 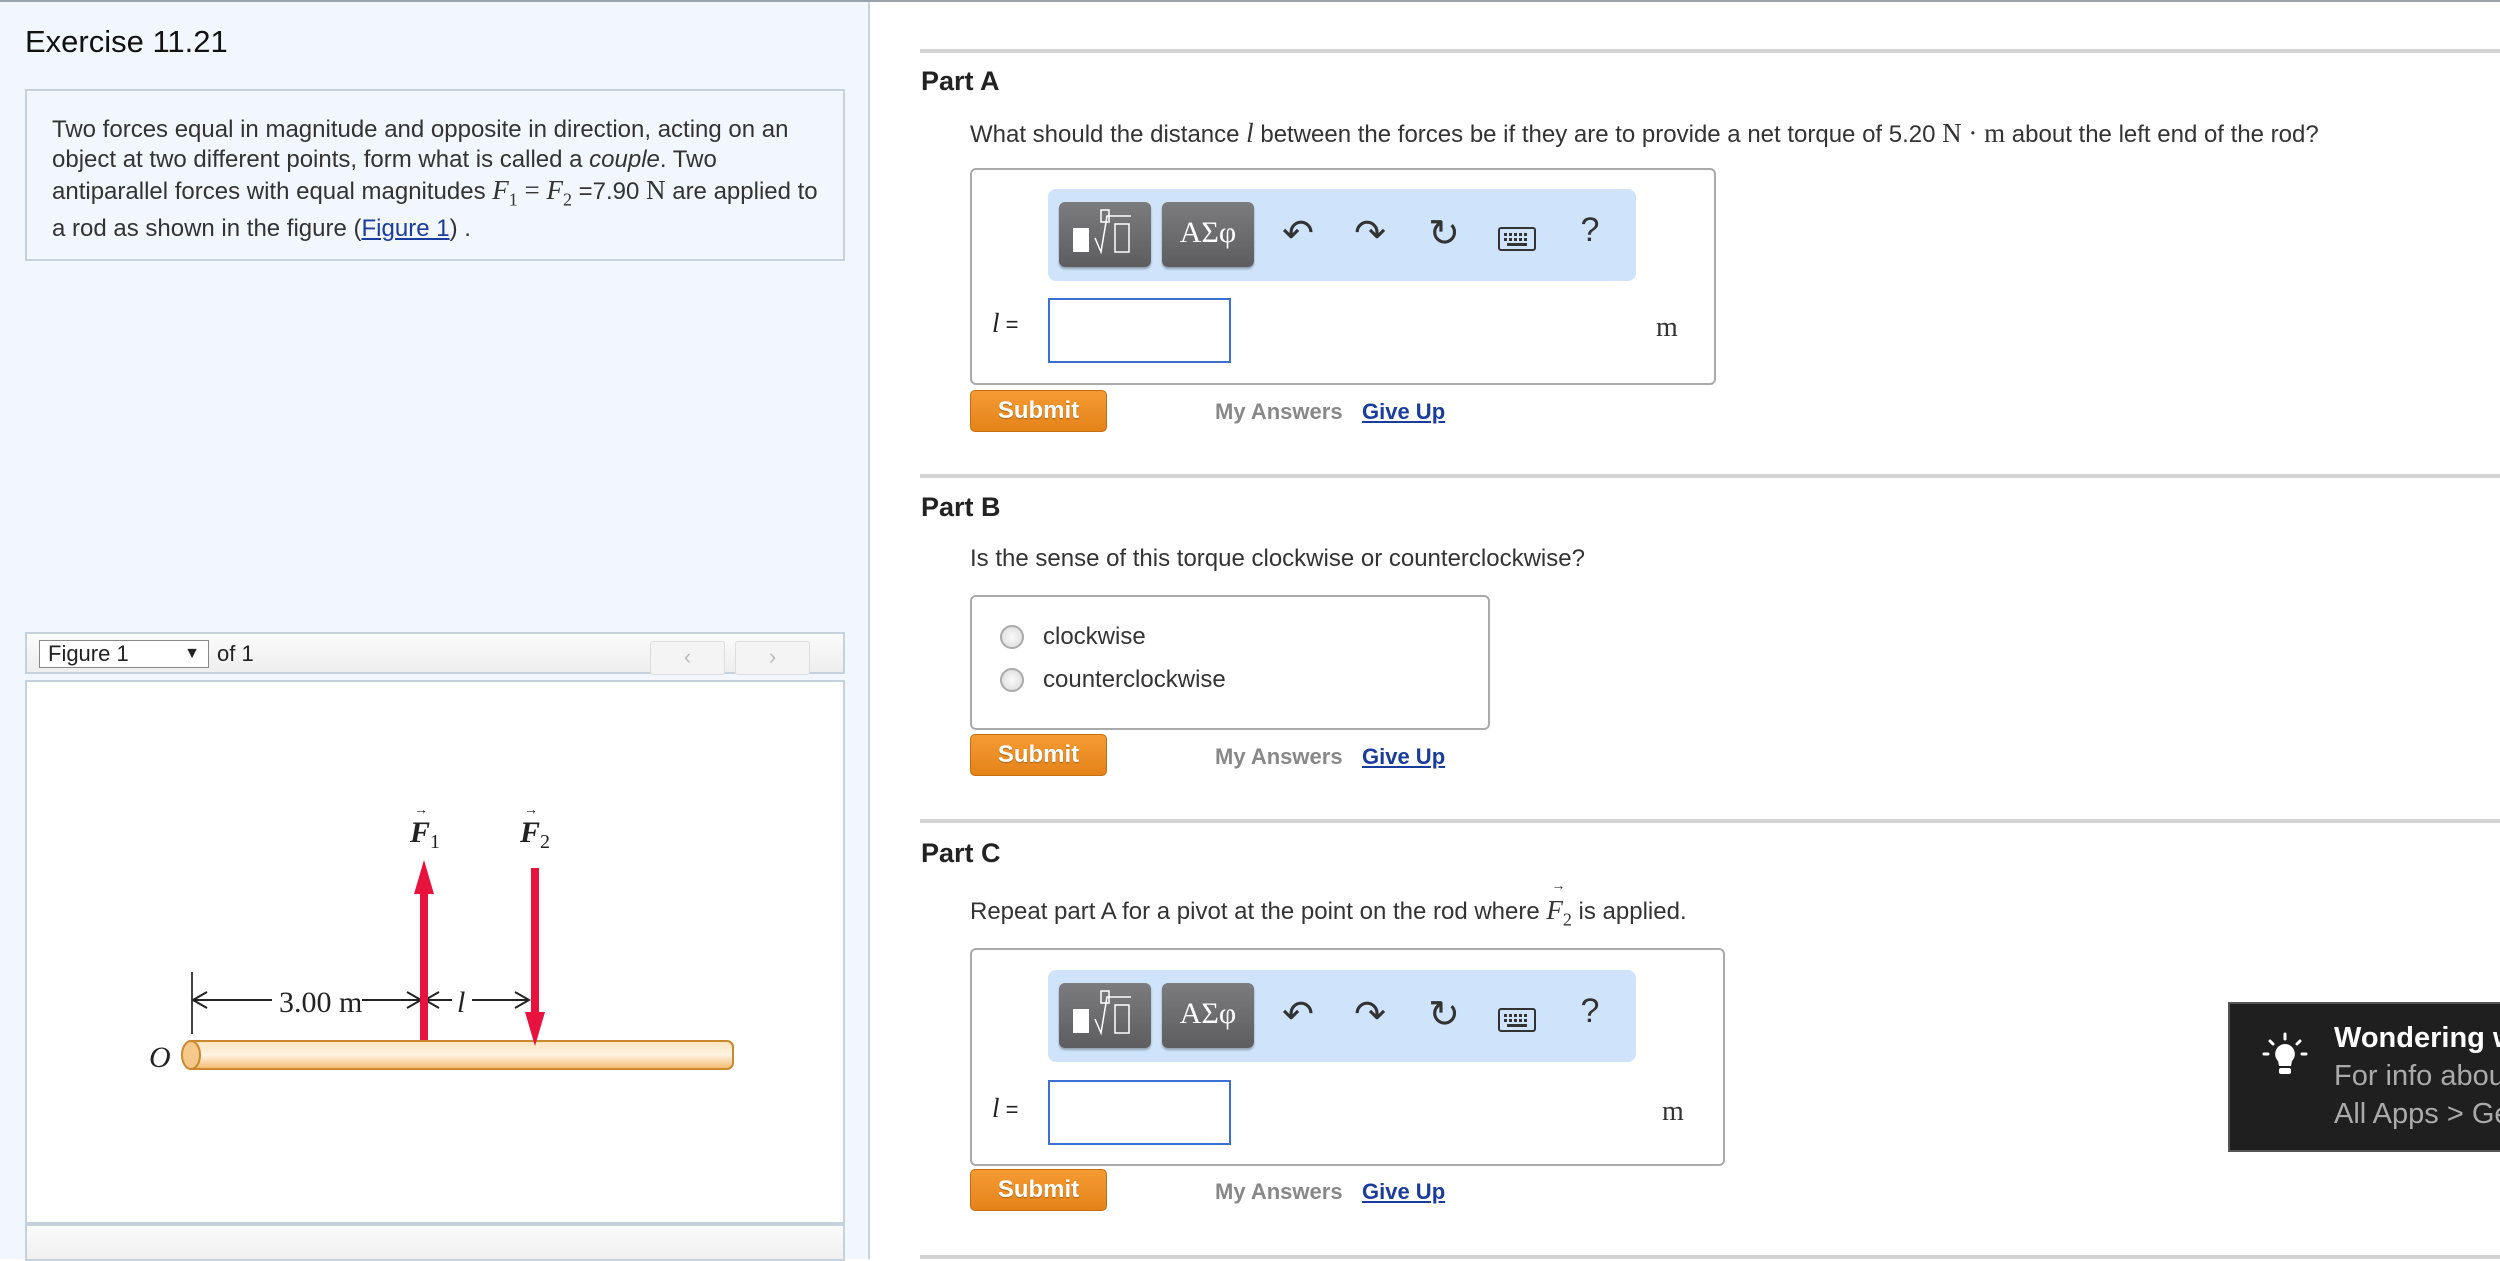 What do you see at coordinates (687, 658) in the screenshot?
I see `prev-figure-button: ‹` at bounding box center [687, 658].